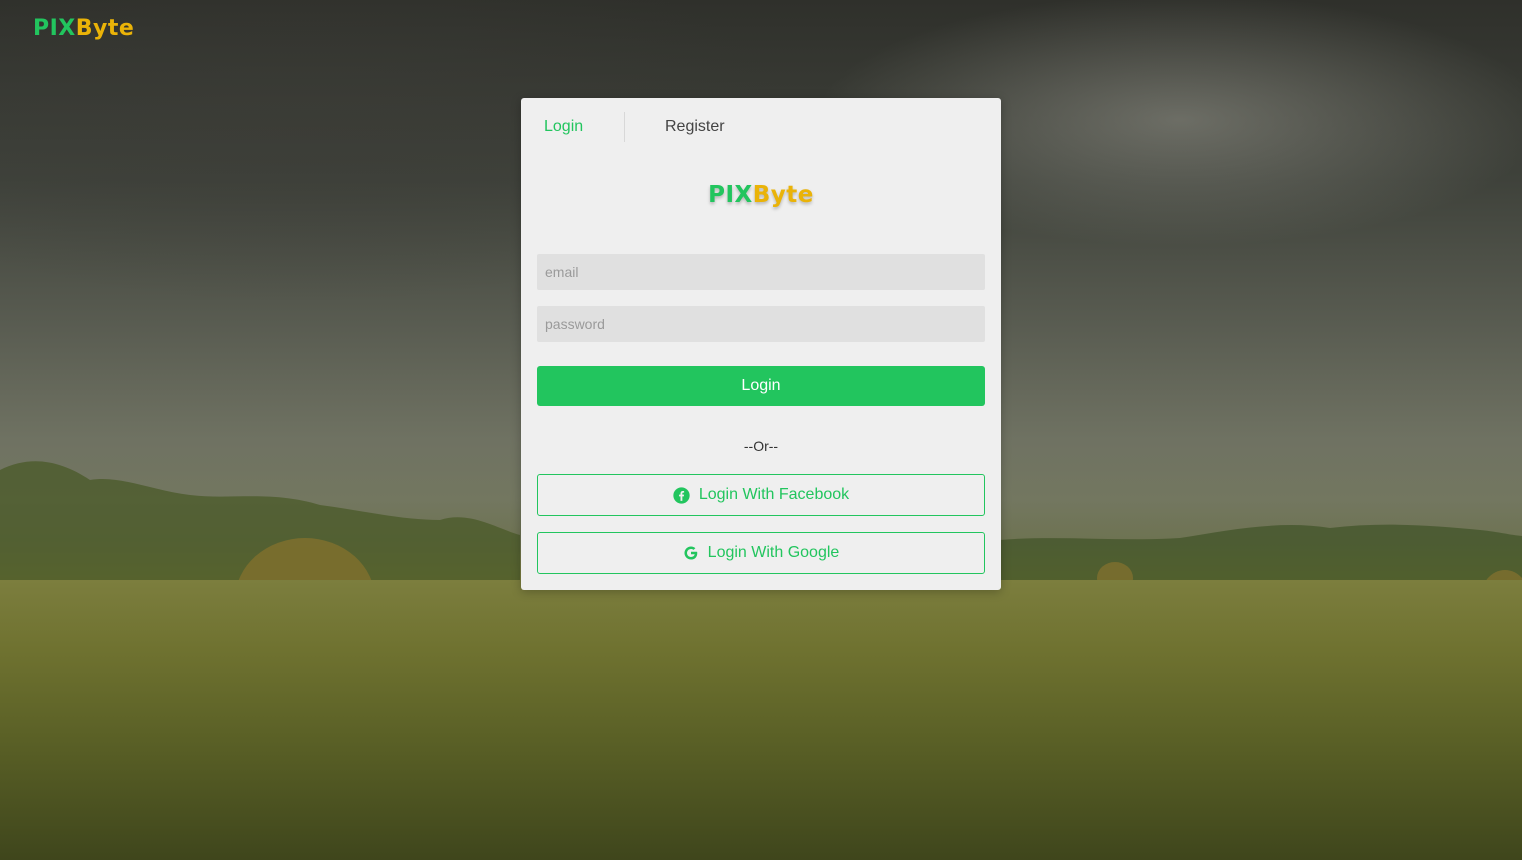 The height and width of the screenshot is (860, 1522). What do you see at coordinates (761, 386) in the screenshot?
I see `login-button: Login` at bounding box center [761, 386].